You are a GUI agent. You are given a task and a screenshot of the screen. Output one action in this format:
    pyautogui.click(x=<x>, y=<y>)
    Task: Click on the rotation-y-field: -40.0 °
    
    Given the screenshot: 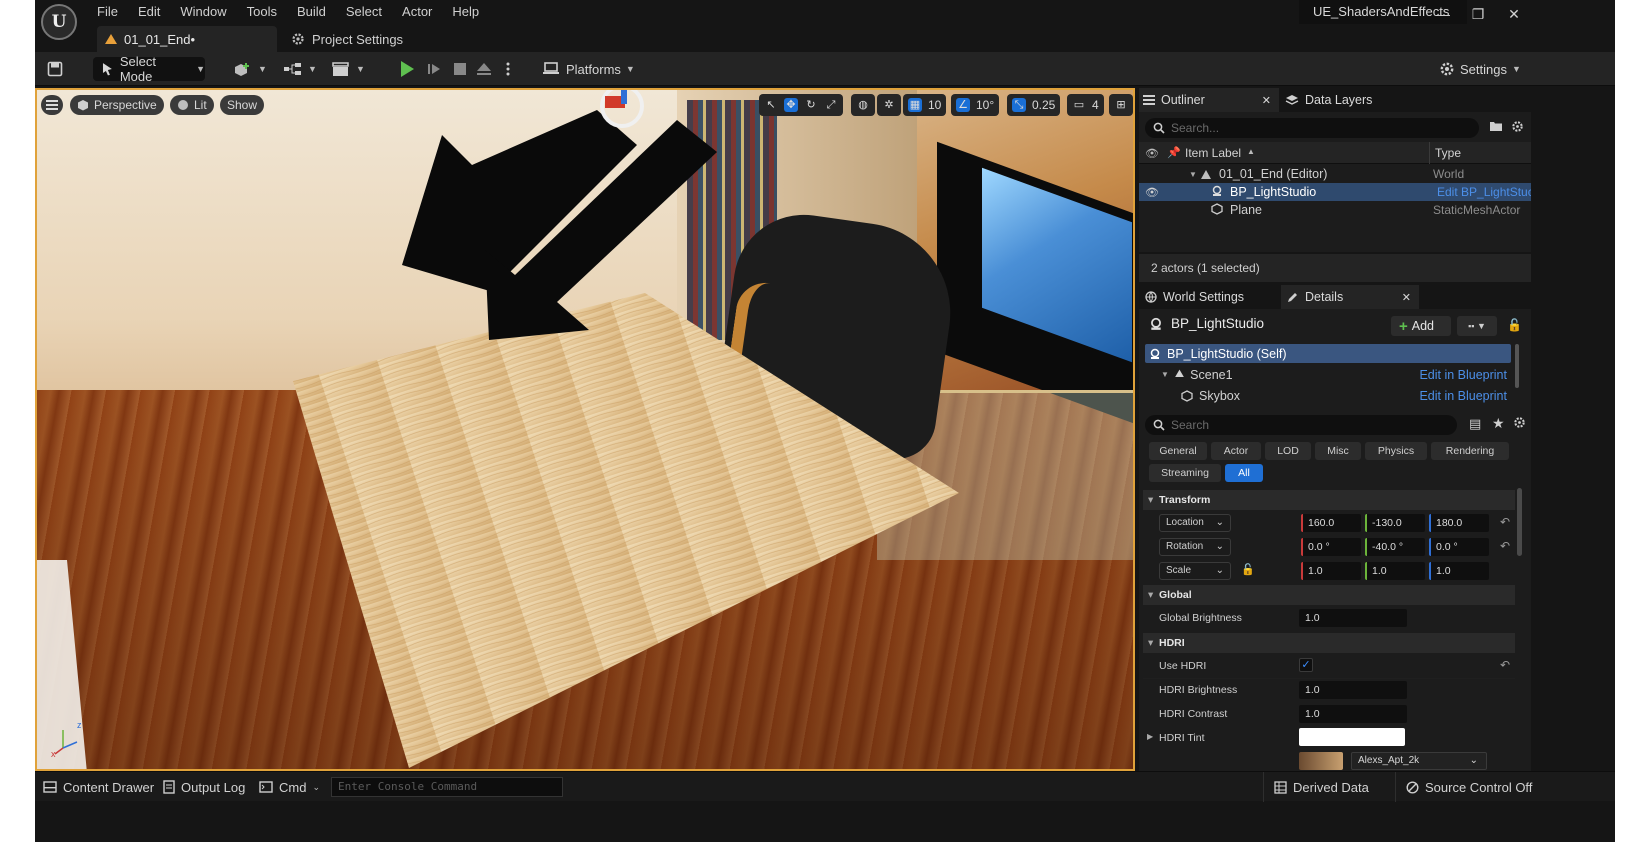 What is the action you would take?
    pyautogui.click(x=1395, y=547)
    